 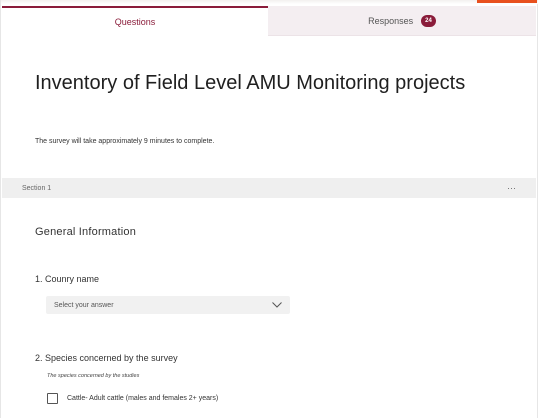 I want to click on chevron-down-icon, so click(x=277, y=305).